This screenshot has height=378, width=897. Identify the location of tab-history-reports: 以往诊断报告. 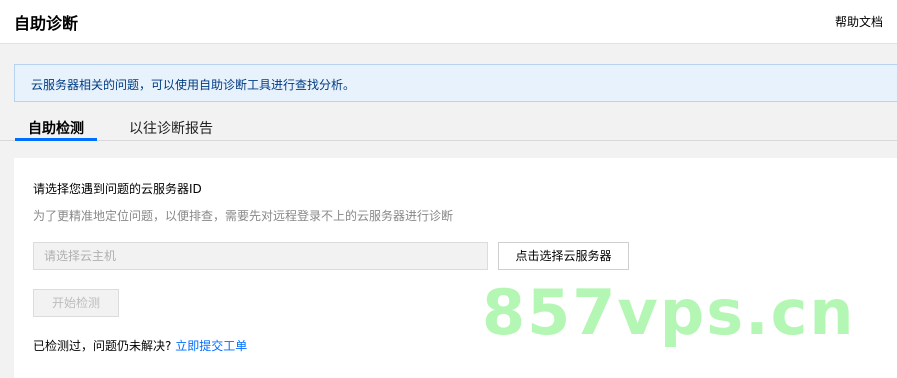
(171, 128).